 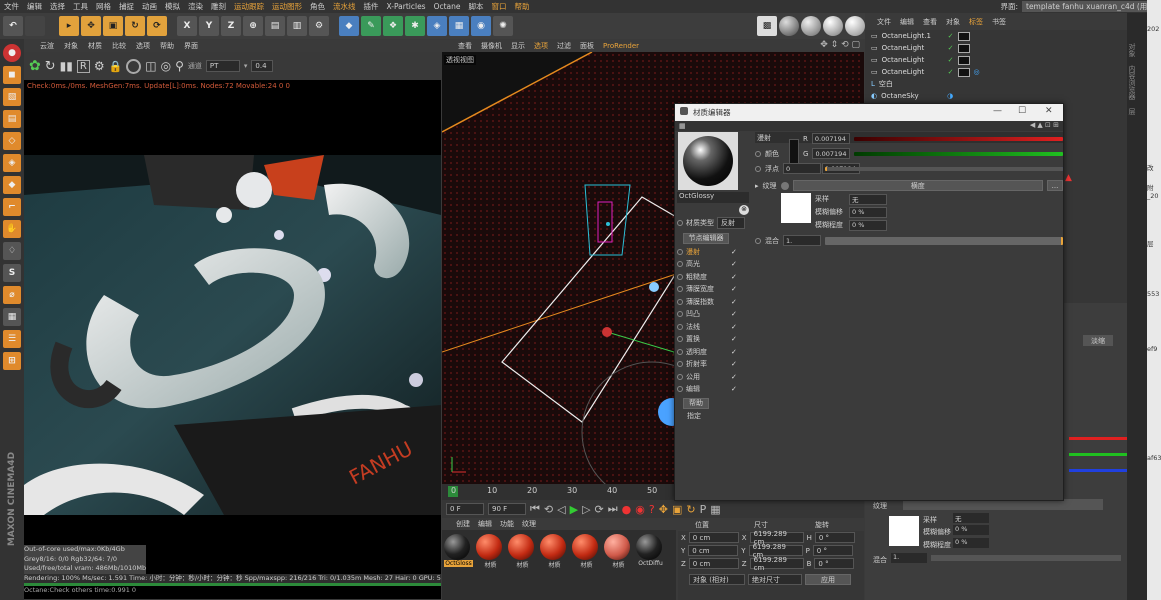 I want to click on float-field: 0, so click(x=802, y=168).